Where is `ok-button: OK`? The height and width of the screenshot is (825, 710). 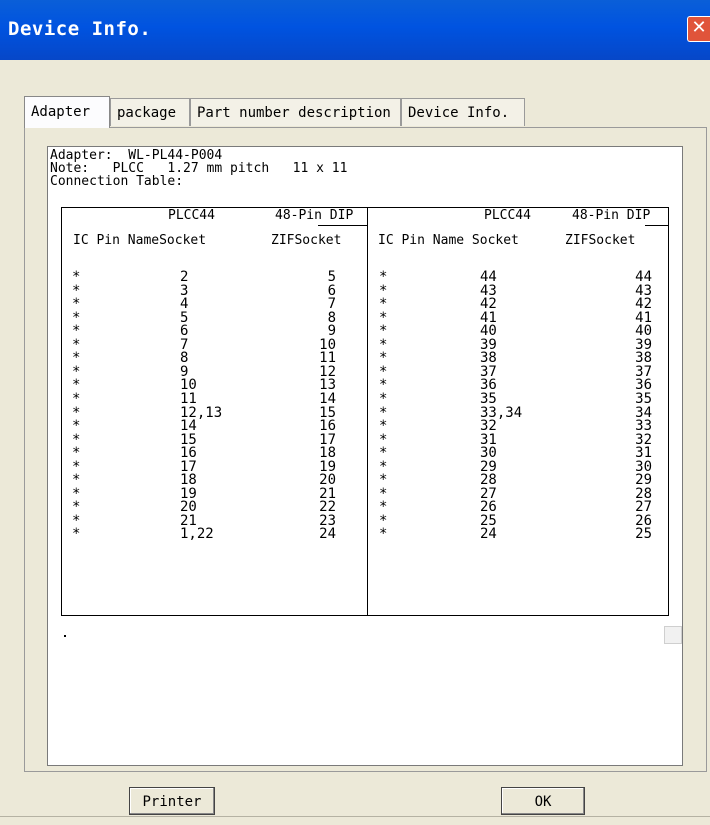
ok-button: OK is located at coordinates (543, 801).